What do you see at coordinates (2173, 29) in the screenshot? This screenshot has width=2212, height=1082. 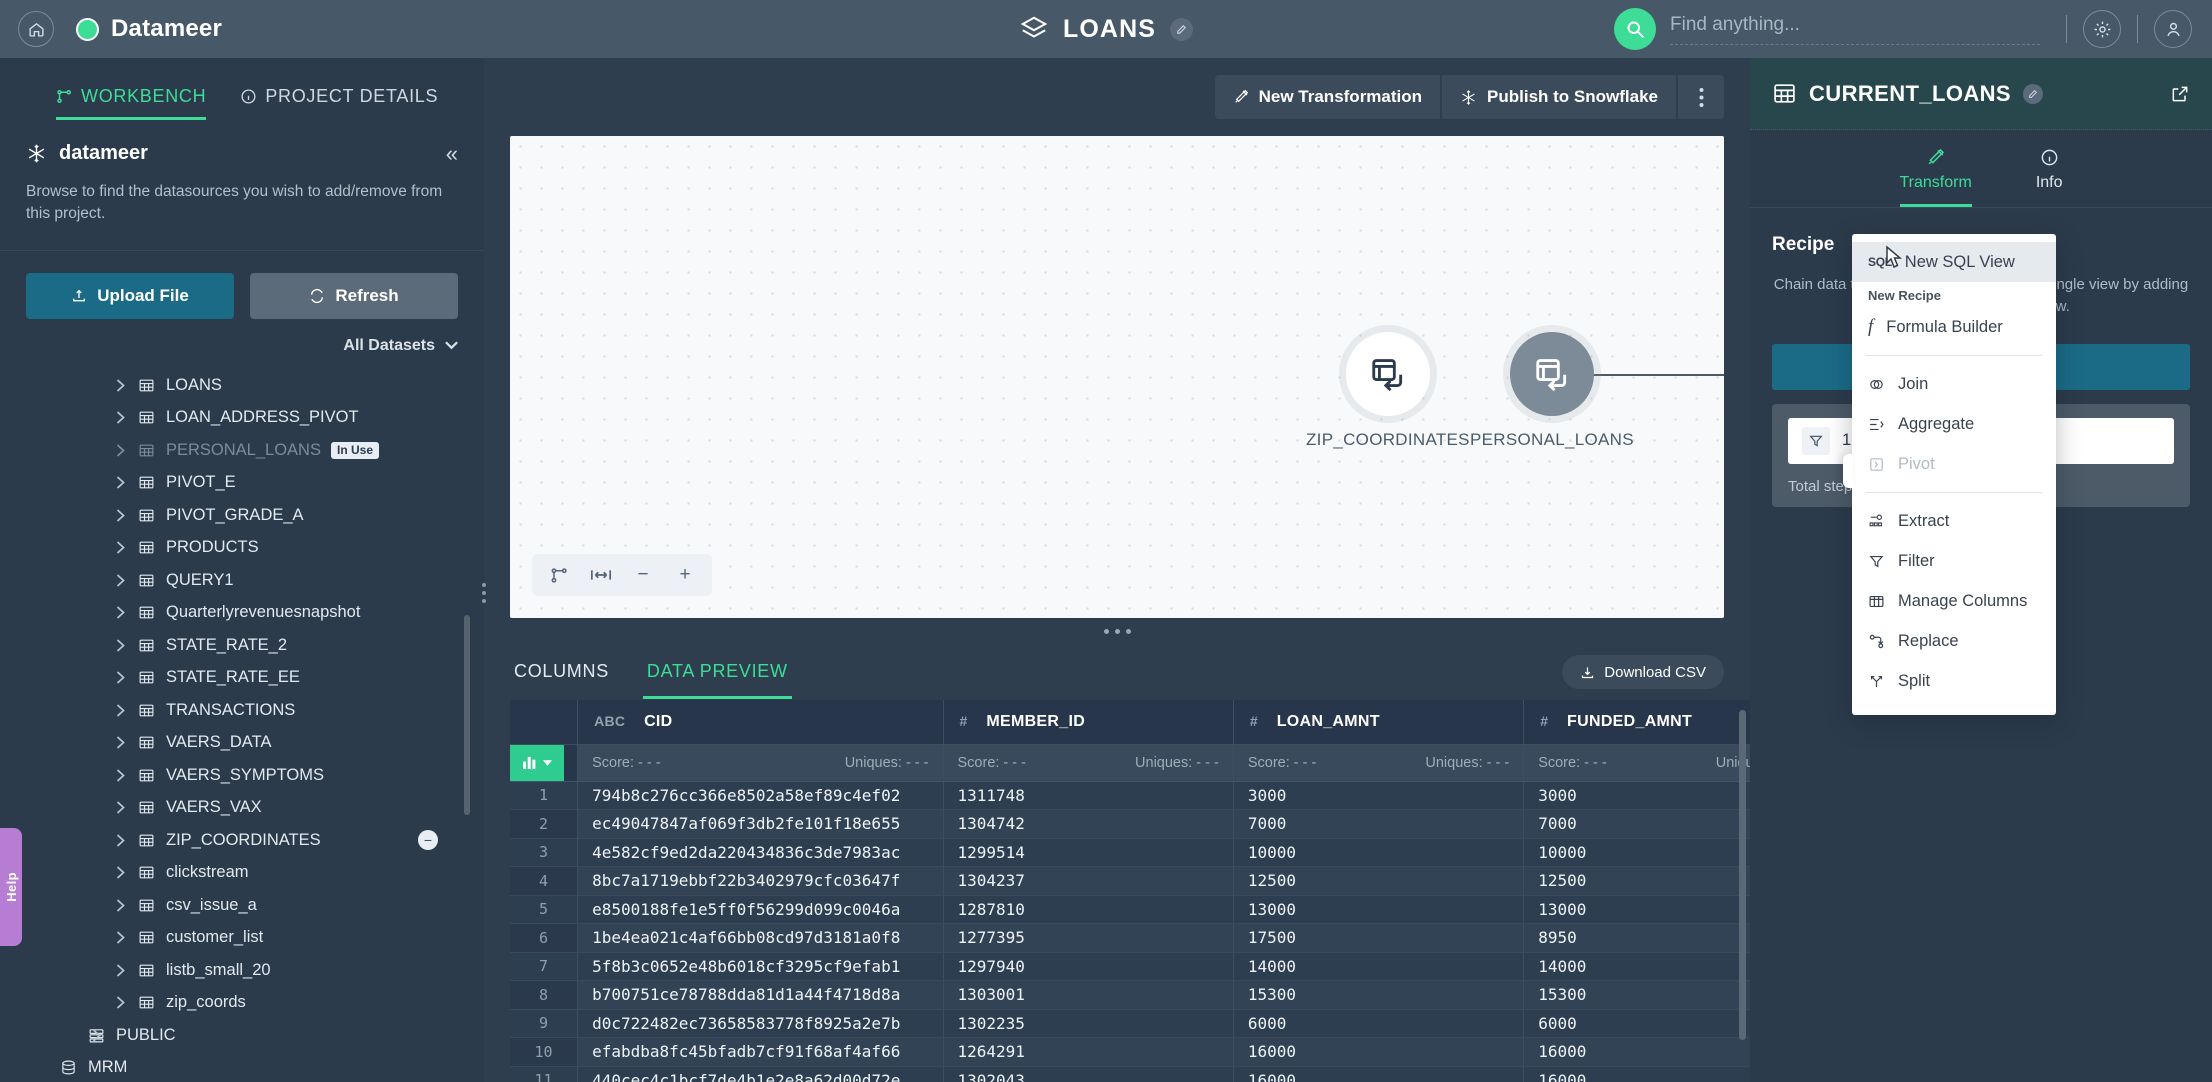 I see `account-button` at bounding box center [2173, 29].